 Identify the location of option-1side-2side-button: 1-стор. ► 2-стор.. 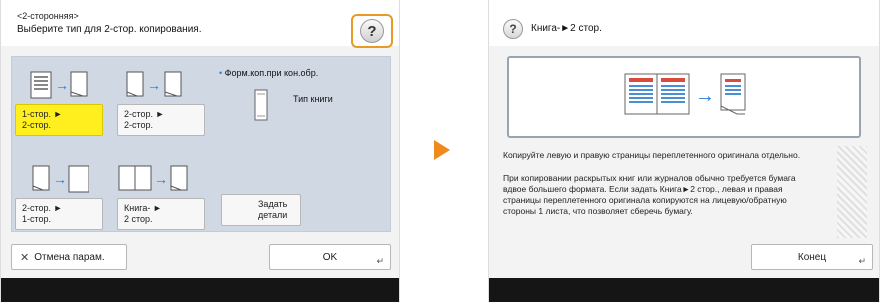
(59, 120).